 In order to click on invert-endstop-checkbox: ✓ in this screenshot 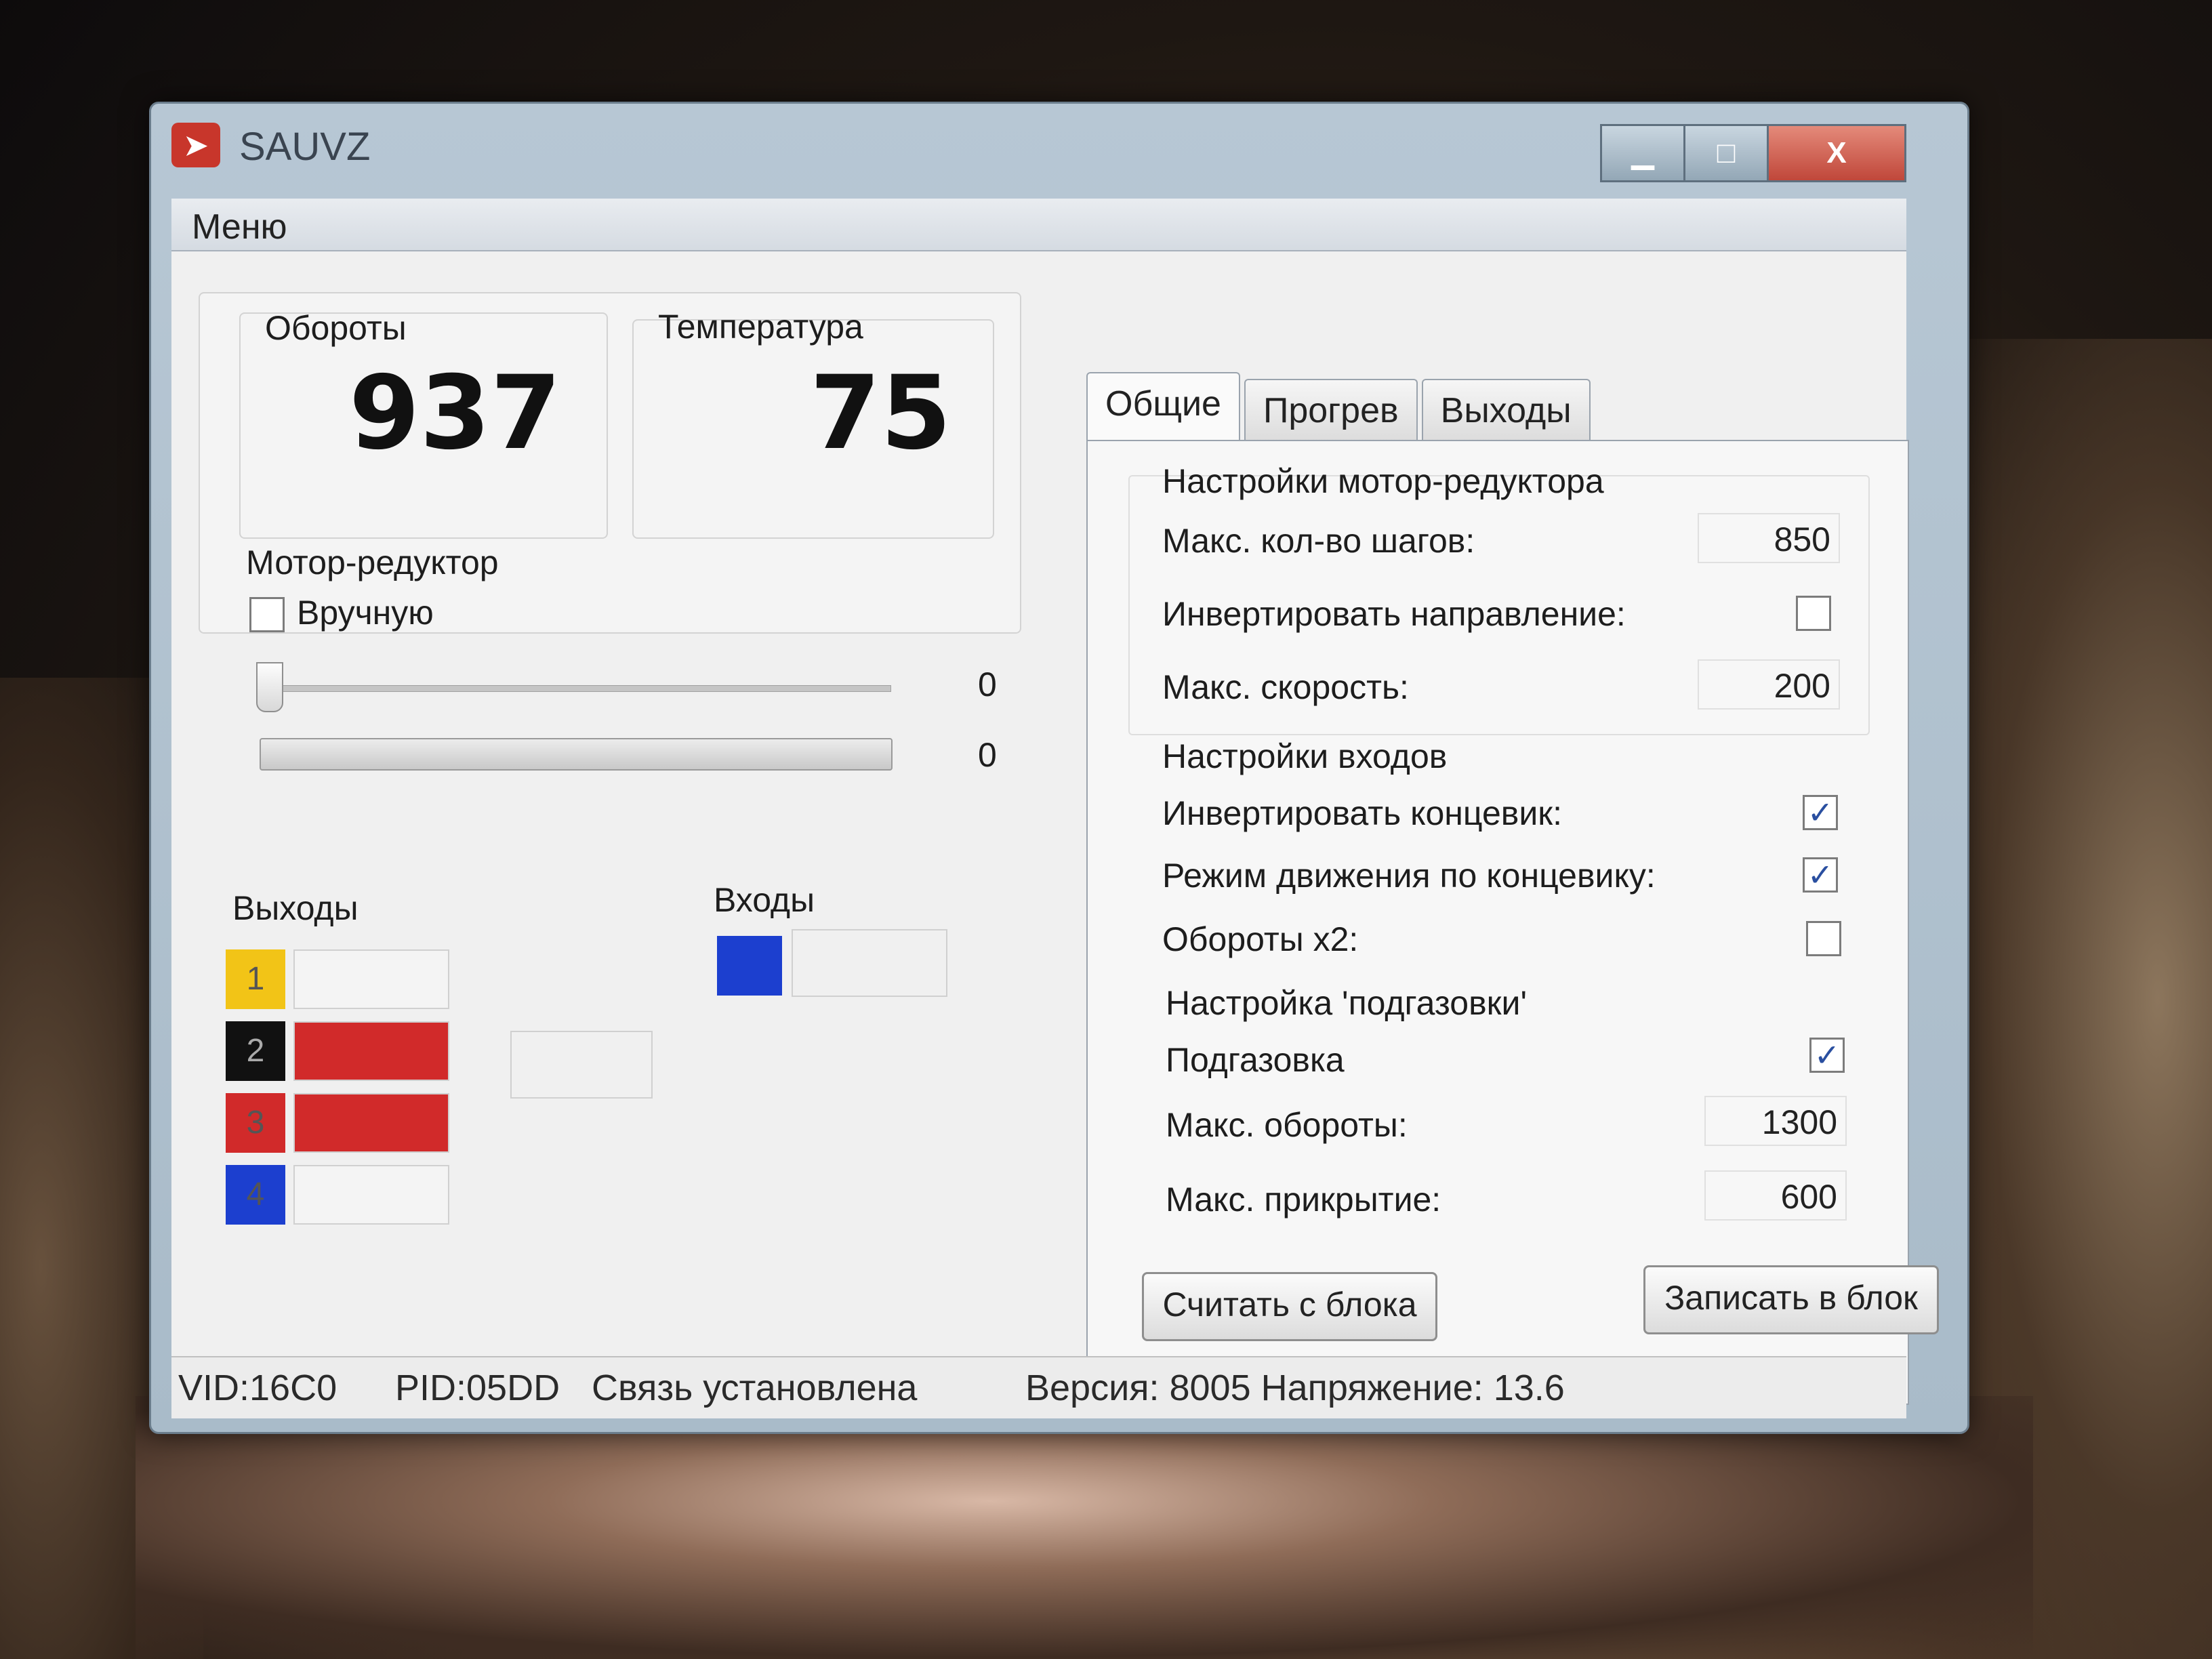, I will do `click(1820, 812)`.